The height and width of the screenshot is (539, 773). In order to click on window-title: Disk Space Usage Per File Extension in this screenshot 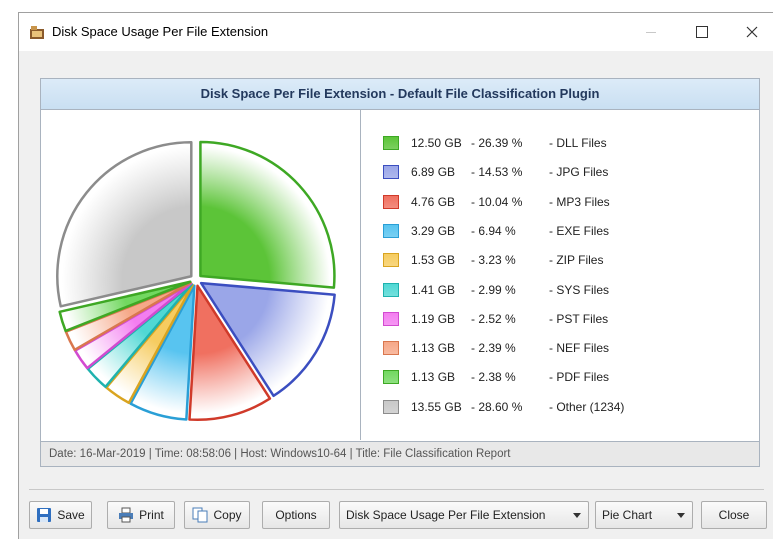, I will do `click(160, 31)`.